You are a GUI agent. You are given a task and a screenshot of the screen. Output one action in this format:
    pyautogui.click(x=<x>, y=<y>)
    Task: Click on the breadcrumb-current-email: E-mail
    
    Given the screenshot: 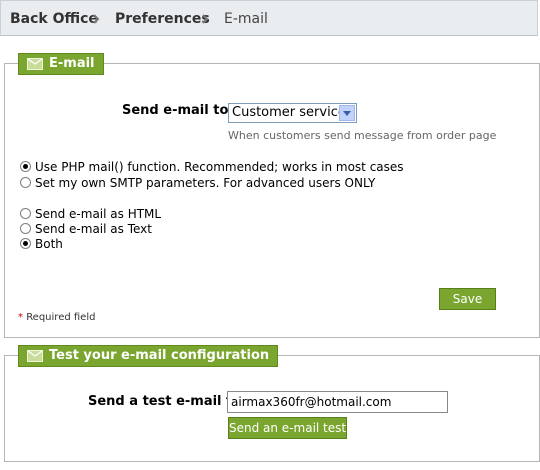 What is the action you would take?
    pyautogui.click(x=246, y=19)
    